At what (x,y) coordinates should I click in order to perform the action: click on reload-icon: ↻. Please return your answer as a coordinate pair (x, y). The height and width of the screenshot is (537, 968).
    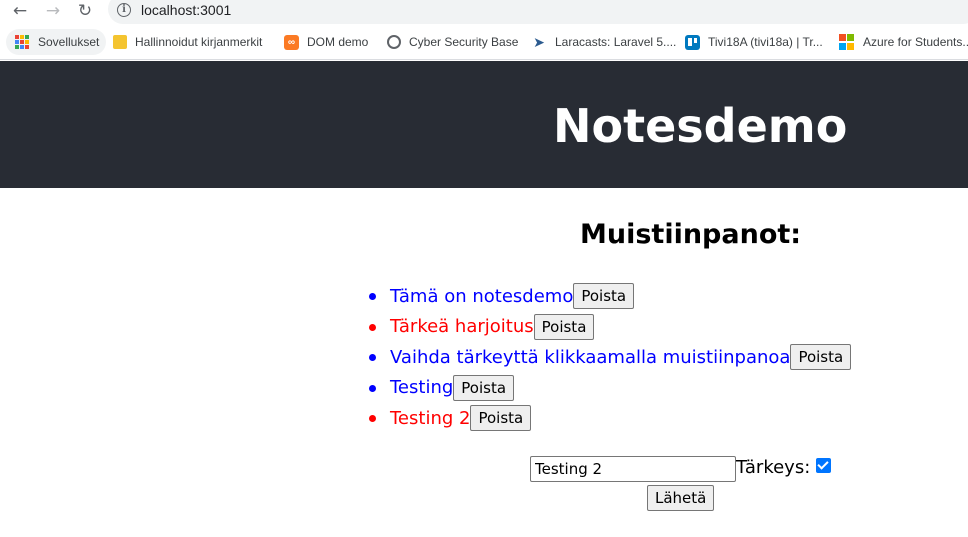
    Looking at the image, I should click on (85, 11).